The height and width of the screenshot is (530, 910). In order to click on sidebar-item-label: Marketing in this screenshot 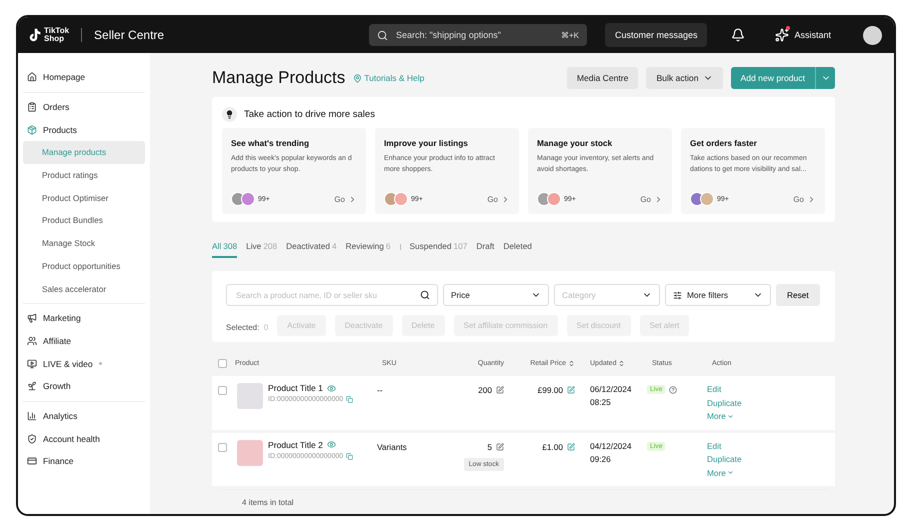, I will do `click(62, 318)`.